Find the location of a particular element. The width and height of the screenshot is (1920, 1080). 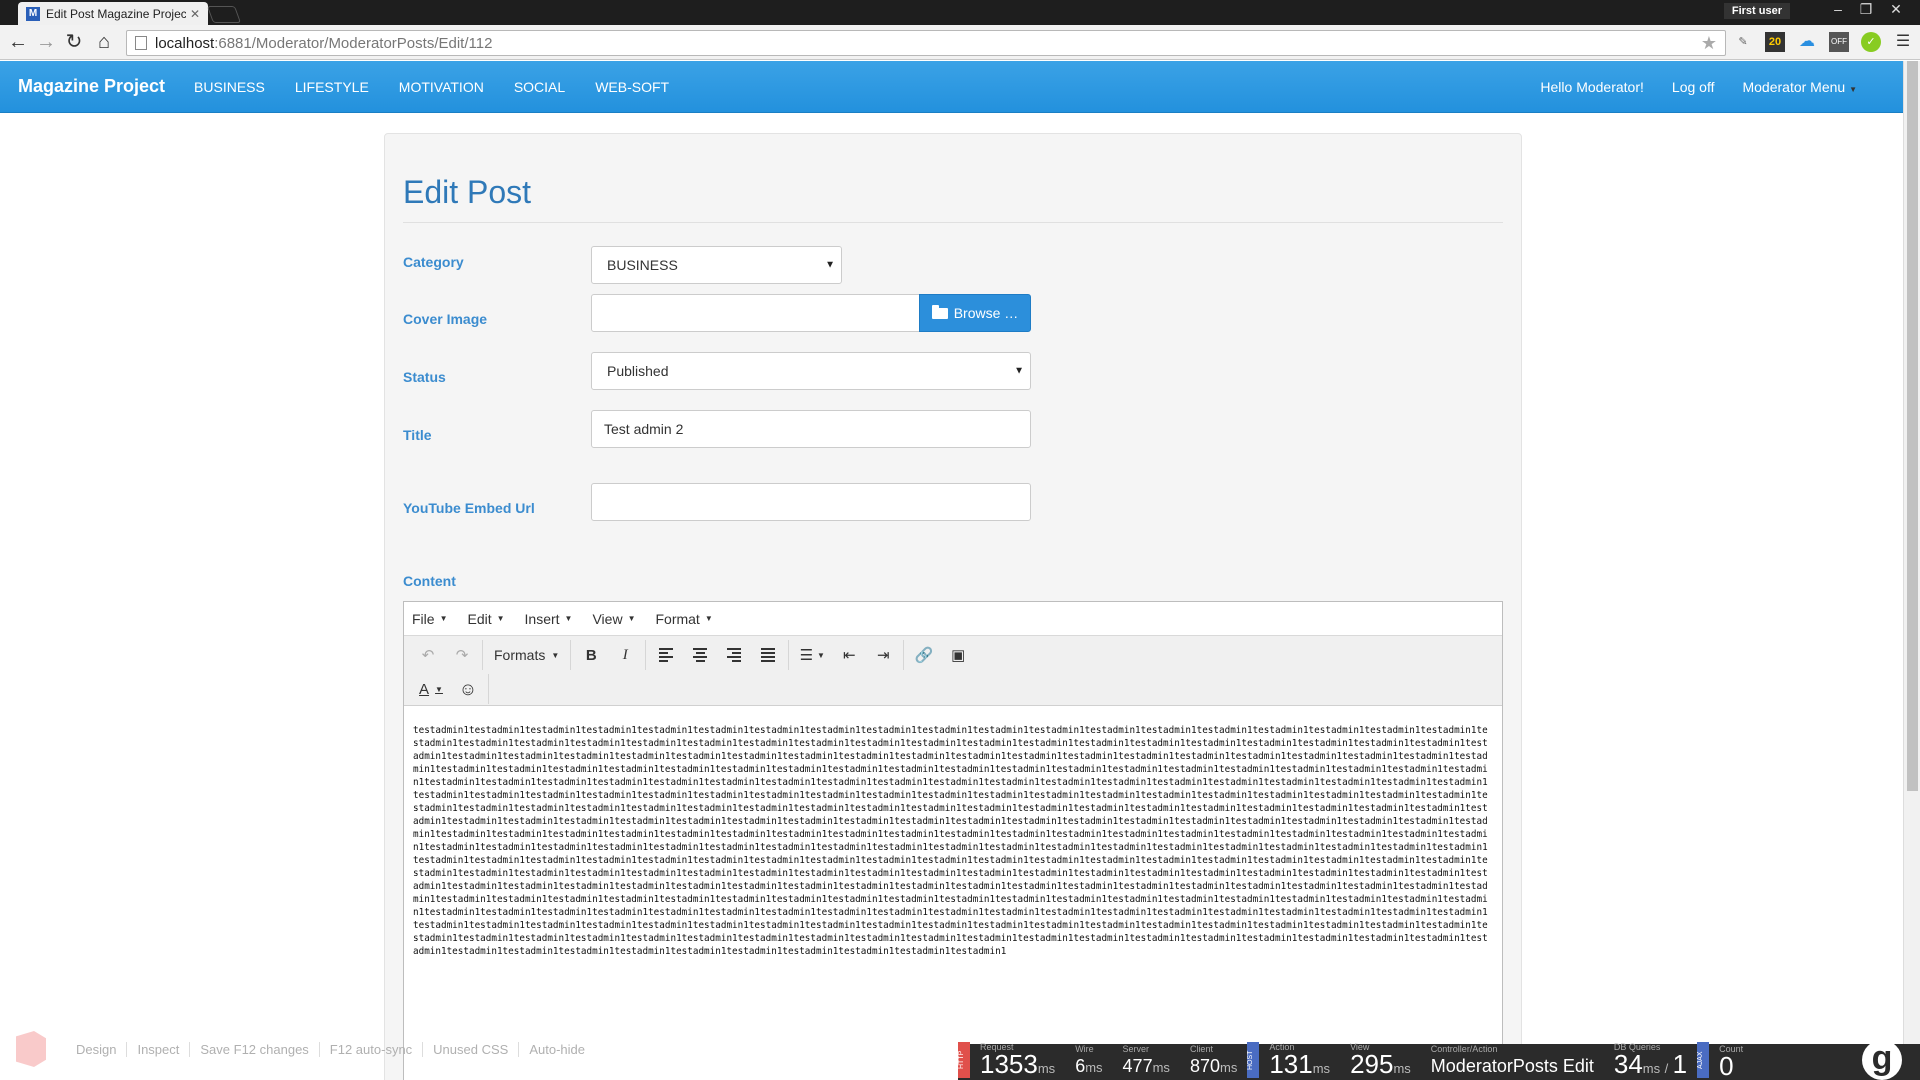

browser-tab: M Edit Post Magazine Projec ✕ is located at coordinates (113, 13).